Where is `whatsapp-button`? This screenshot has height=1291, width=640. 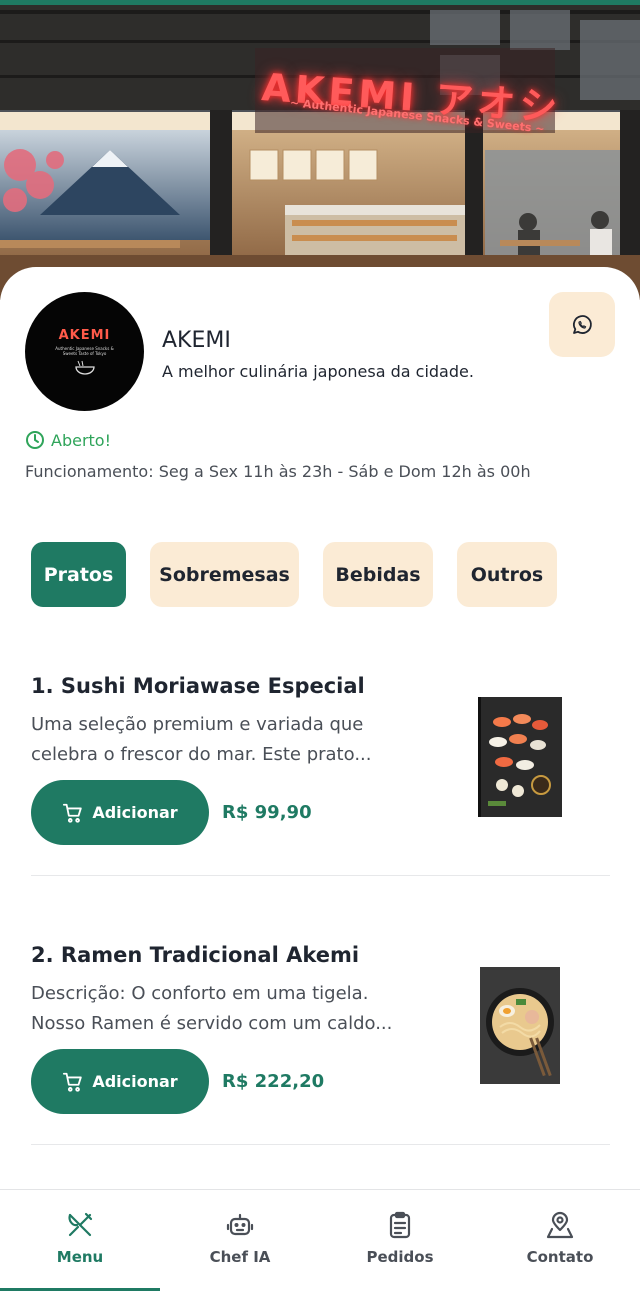 whatsapp-button is located at coordinates (582, 324).